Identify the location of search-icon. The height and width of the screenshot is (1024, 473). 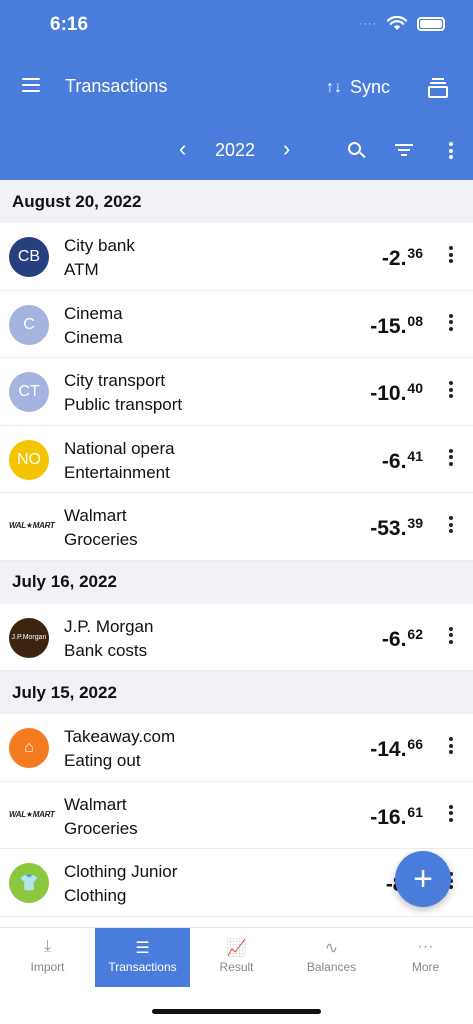
(357, 151).